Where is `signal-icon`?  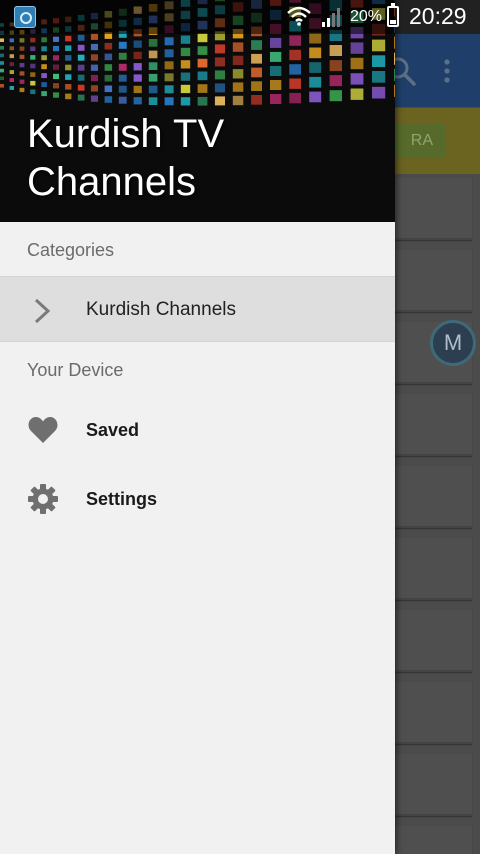
signal-icon is located at coordinates (331, 17).